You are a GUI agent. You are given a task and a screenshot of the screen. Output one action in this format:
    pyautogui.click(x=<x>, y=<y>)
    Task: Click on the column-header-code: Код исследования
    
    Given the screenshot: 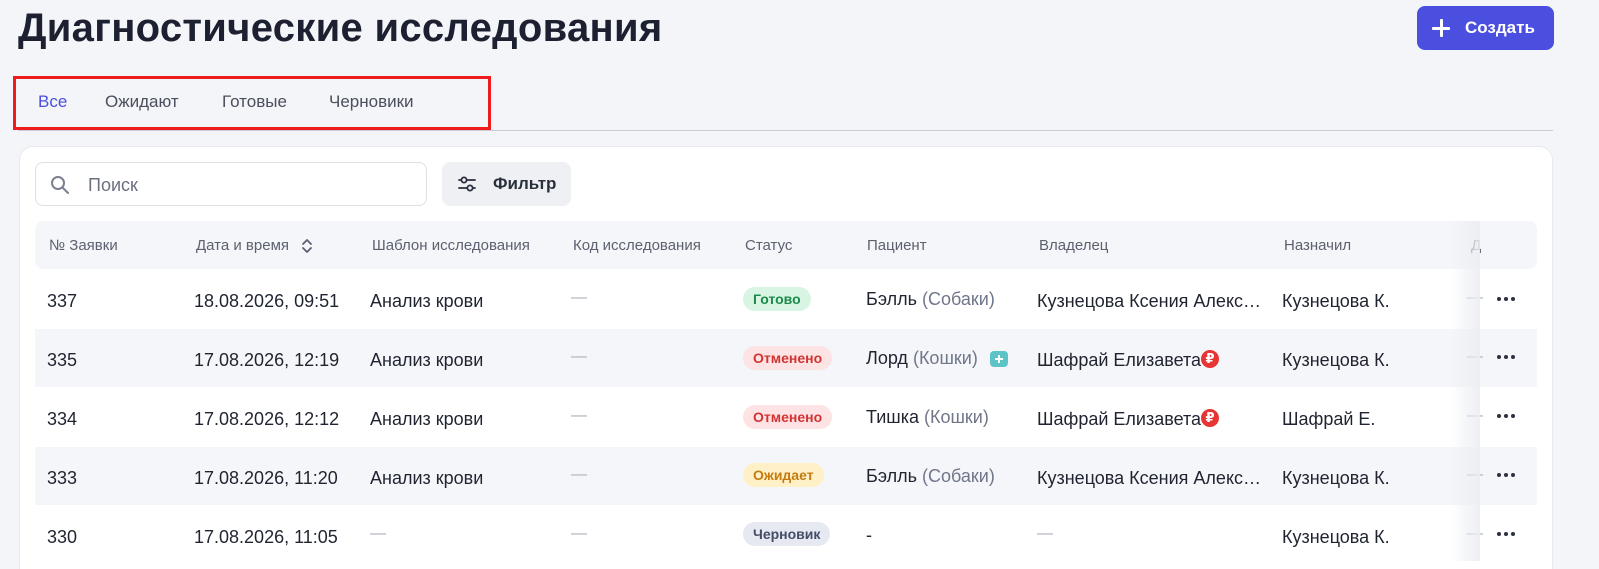 What is the action you would take?
    pyautogui.click(x=637, y=245)
    